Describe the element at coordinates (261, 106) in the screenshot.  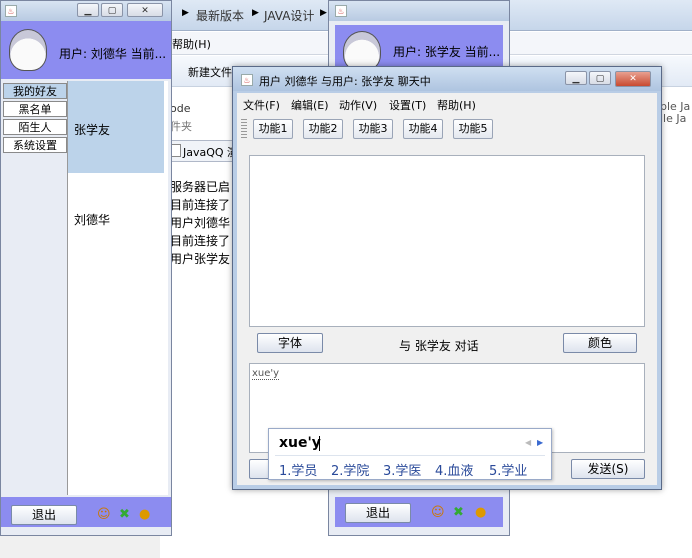
I see `menu-file: 文件(F)` at that location.